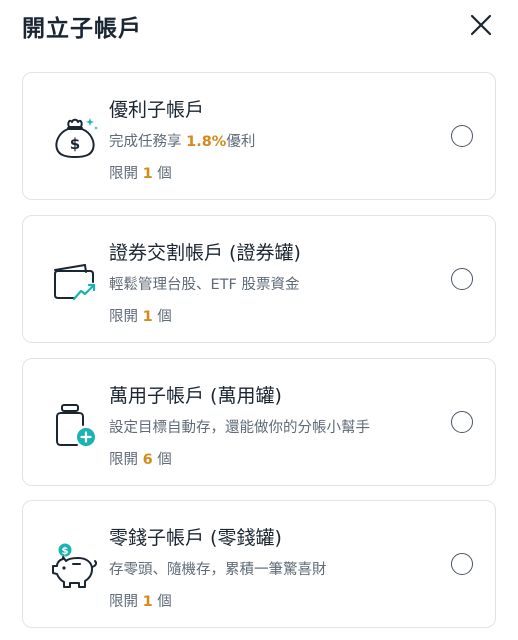 This screenshot has height=640, width=518. I want to click on option-title: 萬用子帳戶 (萬用罐), so click(195, 396).